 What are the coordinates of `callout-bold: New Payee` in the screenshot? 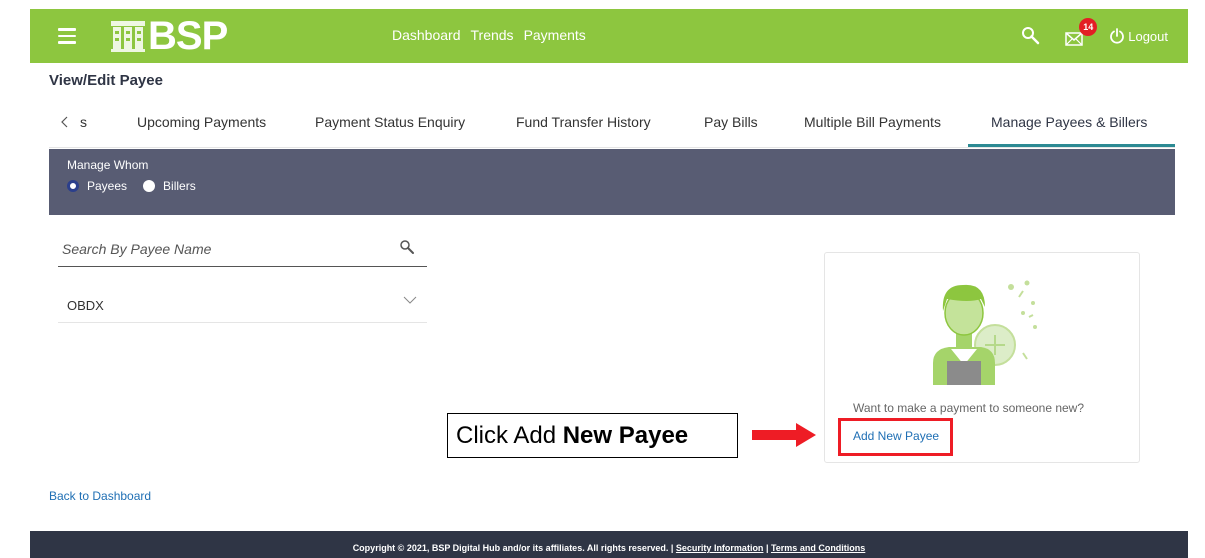 It's located at (625, 435).